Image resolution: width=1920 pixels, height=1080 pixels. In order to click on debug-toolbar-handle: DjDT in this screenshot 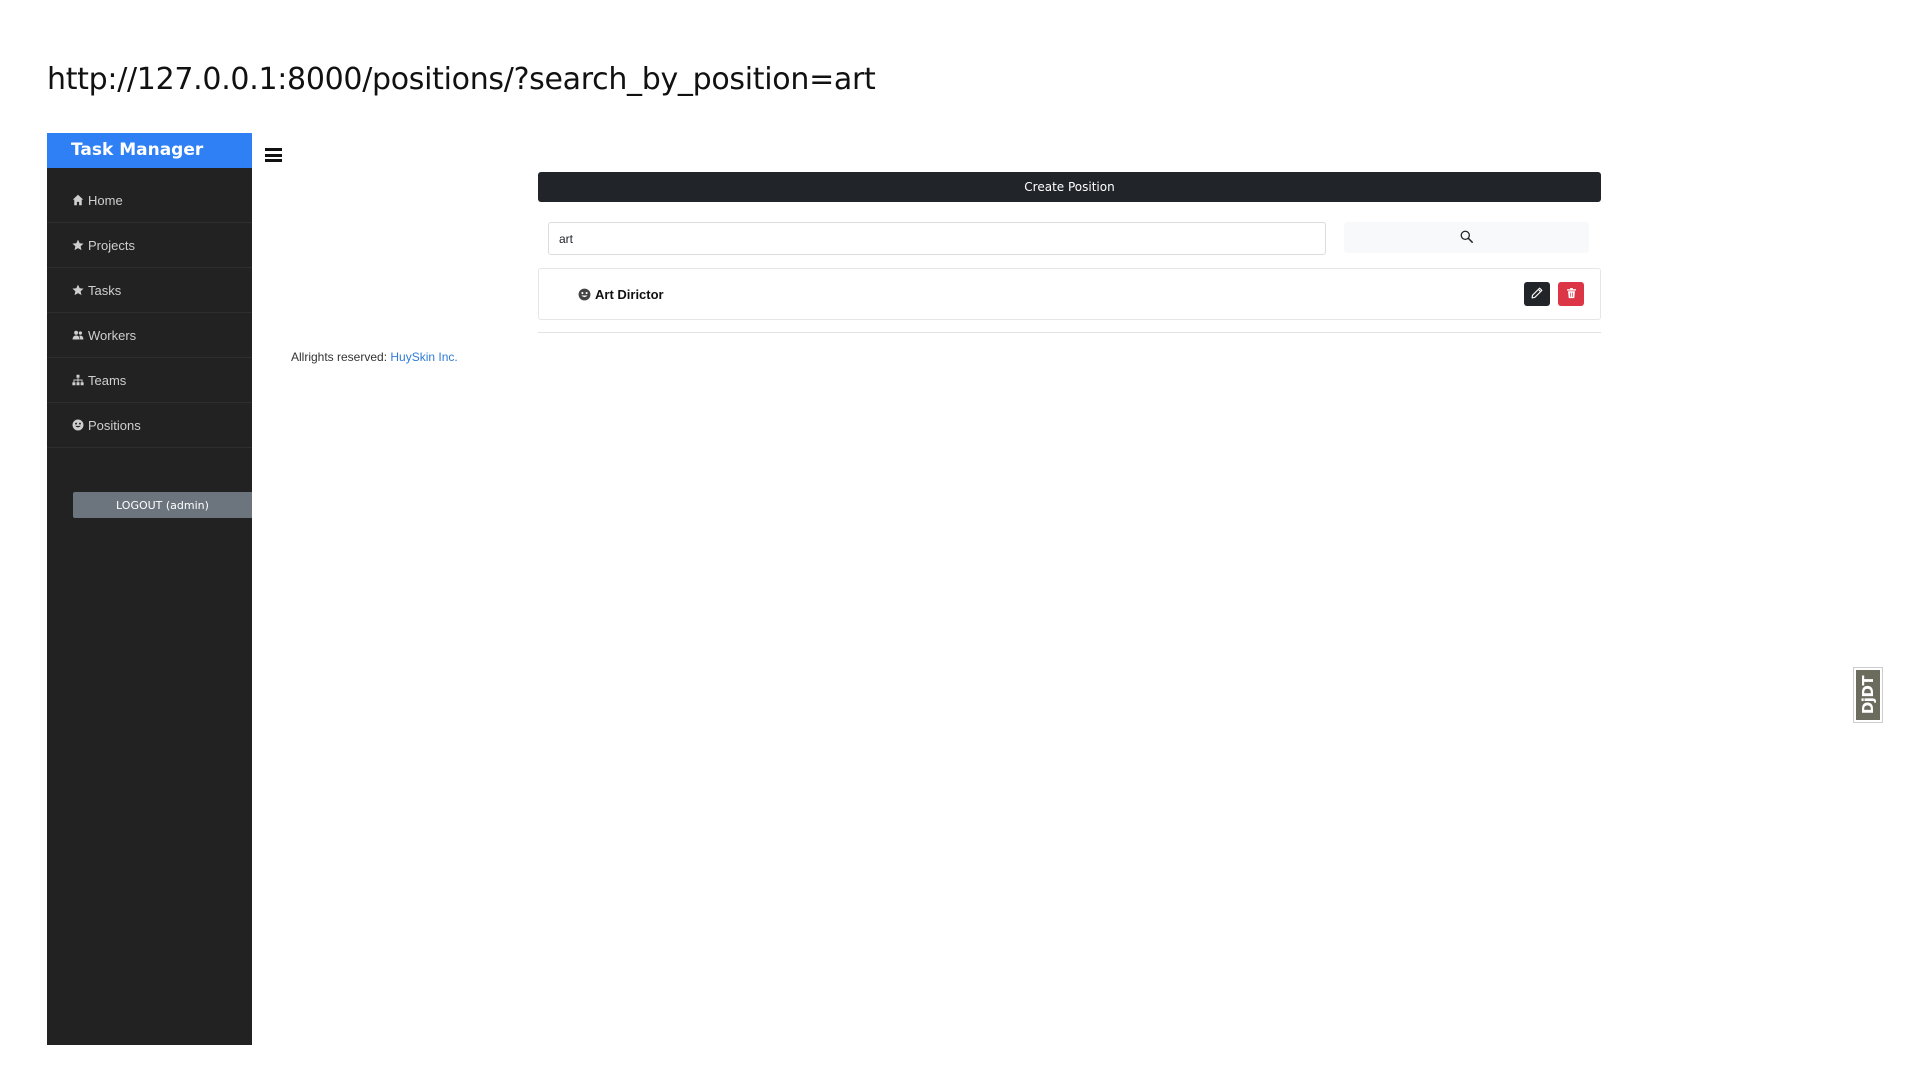, I will do `click(1868, 695)`.